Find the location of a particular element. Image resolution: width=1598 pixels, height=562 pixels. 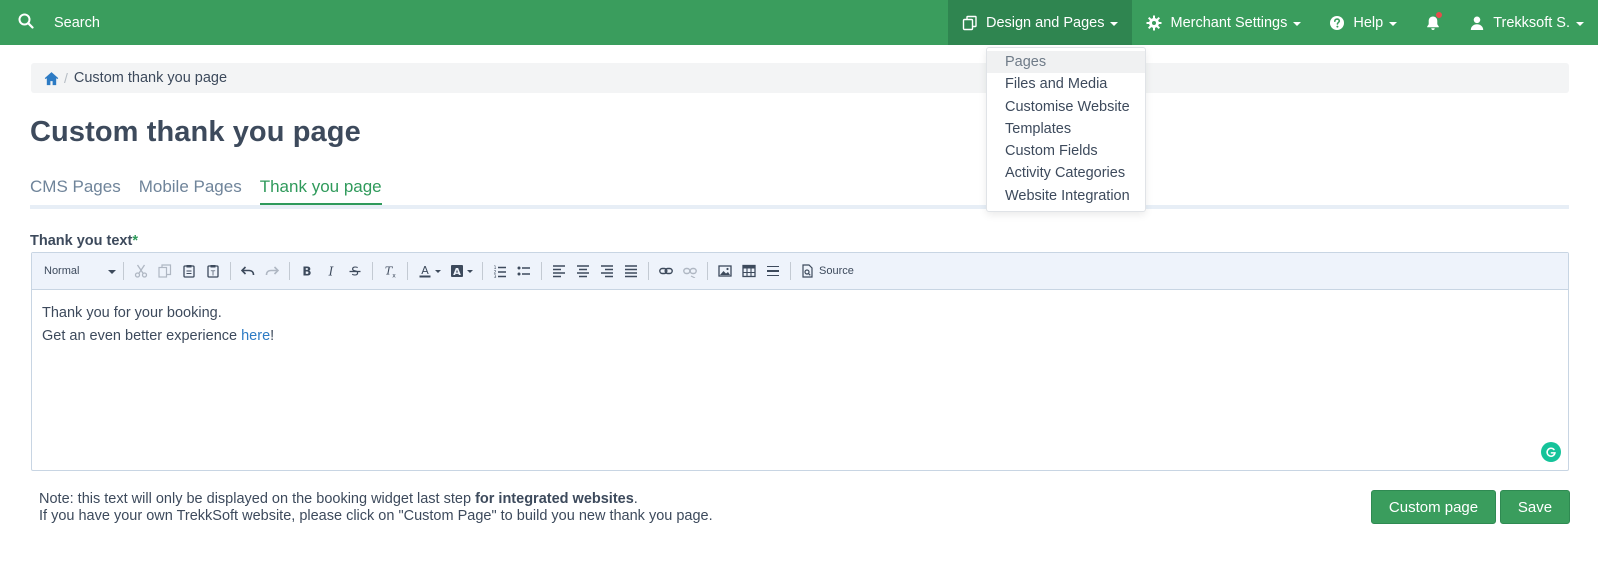

svg-text: 3 is located at coordinates (495, 276).